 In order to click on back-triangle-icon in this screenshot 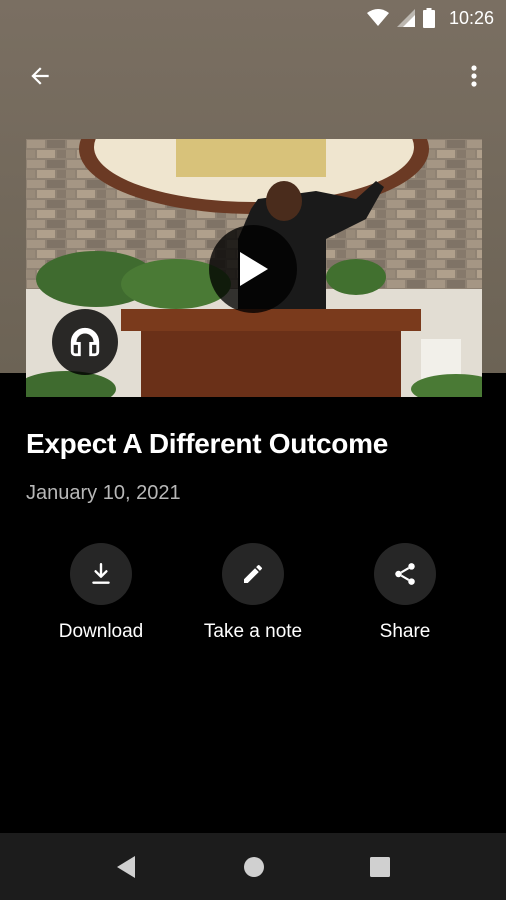, I will do `click(126, 867)`.